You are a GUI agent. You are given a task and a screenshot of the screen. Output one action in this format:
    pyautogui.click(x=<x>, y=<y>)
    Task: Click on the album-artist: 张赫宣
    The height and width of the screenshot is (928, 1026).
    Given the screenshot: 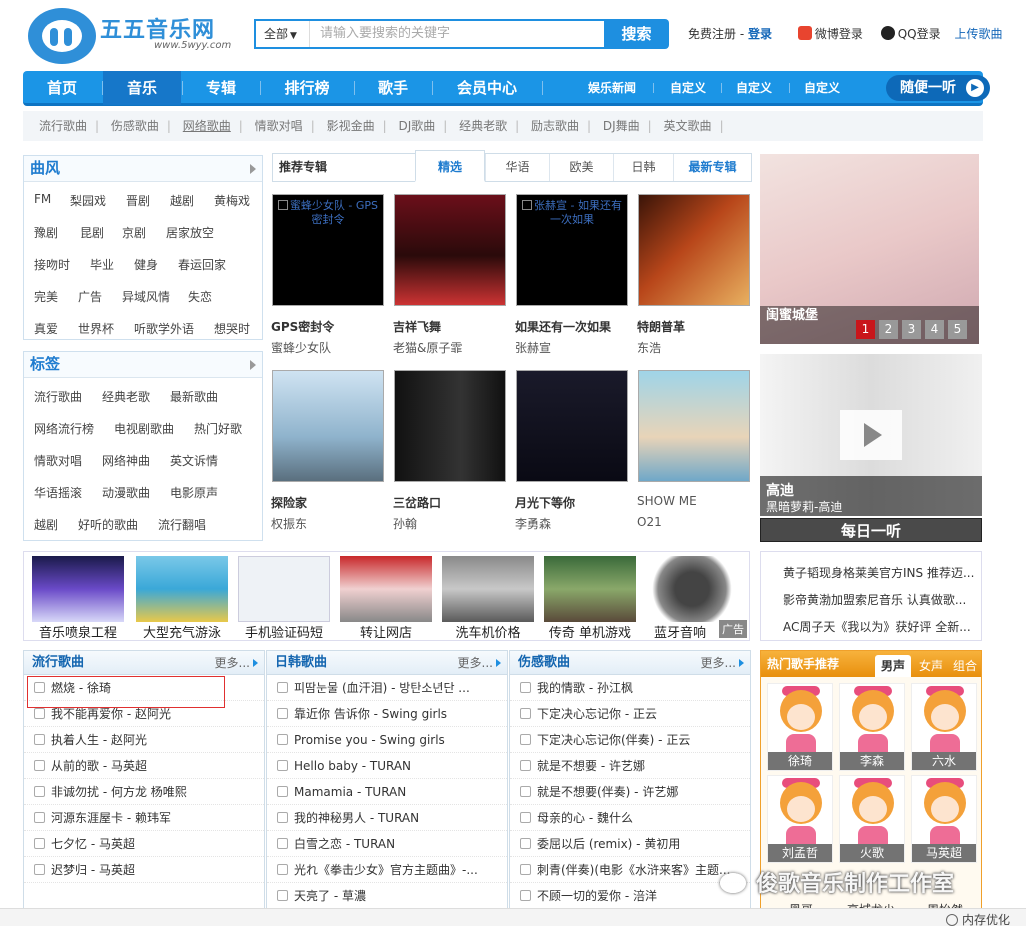 What is the action you would take?
    pyautogui.click(x=533, y=347)
    